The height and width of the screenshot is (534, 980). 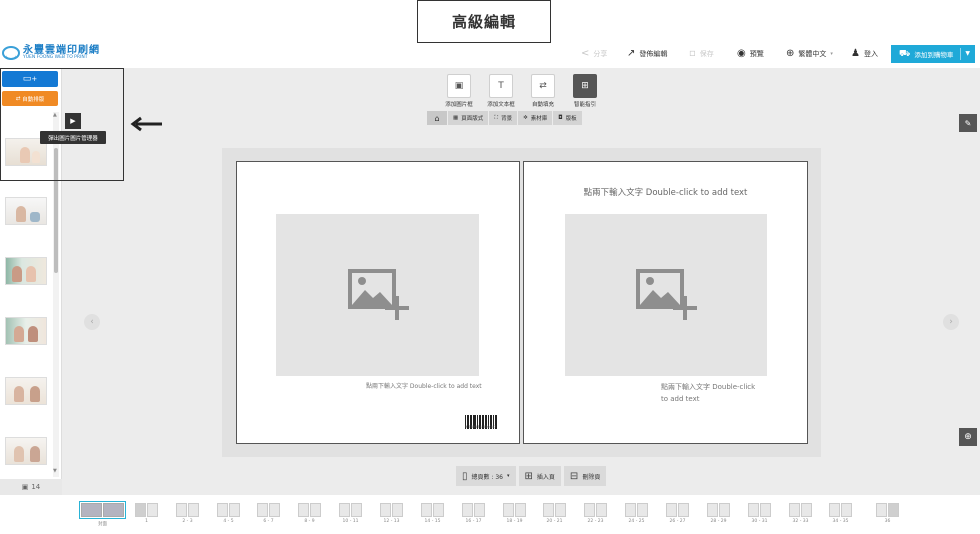 I want to click on image-count: ▣ 14, so click(x=31, y=487).